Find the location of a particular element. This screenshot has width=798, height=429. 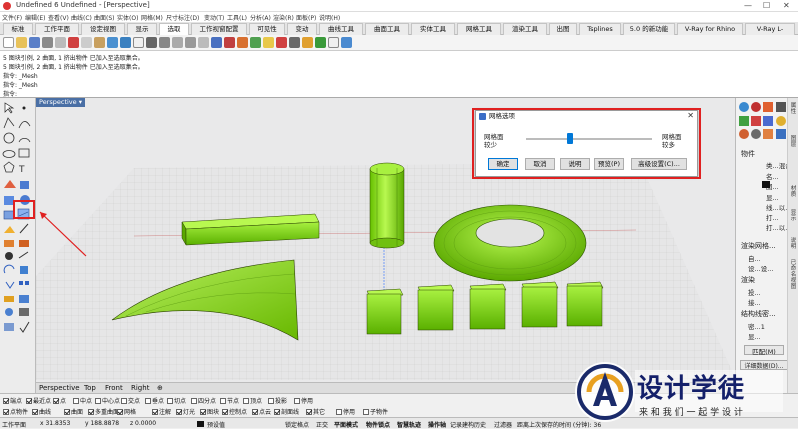

ground-plane-icon is located at coordinates (768, 121).